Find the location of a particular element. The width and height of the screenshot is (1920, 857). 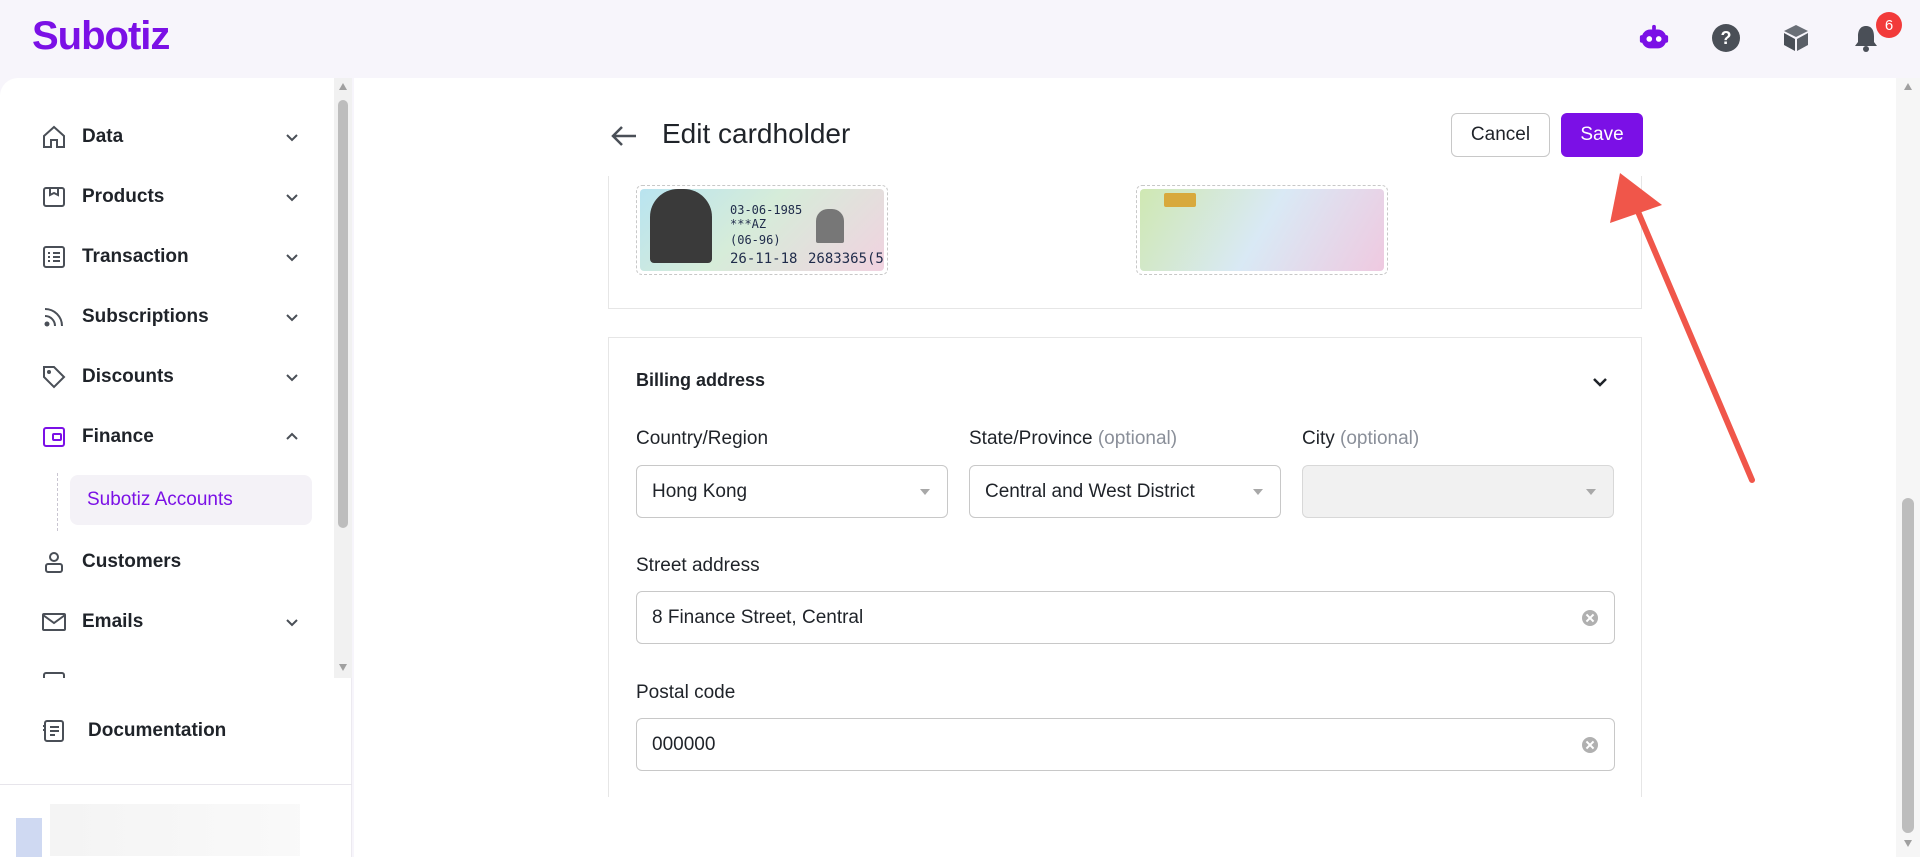

sidebar-item-customers: Customers is located at coordinates (170, 562).